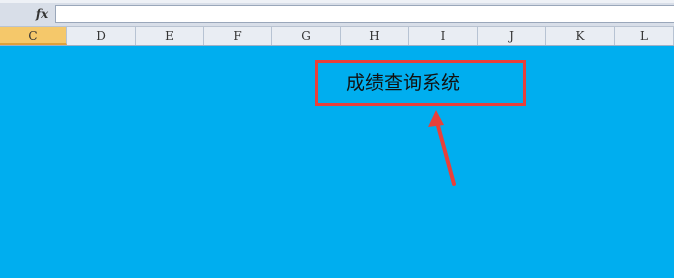 This screenshot has height=278, width=674. What do you see at coordinates (238, 36) in the screenshot?
I see `column-header-f: F` at bounding box center [238, 36].